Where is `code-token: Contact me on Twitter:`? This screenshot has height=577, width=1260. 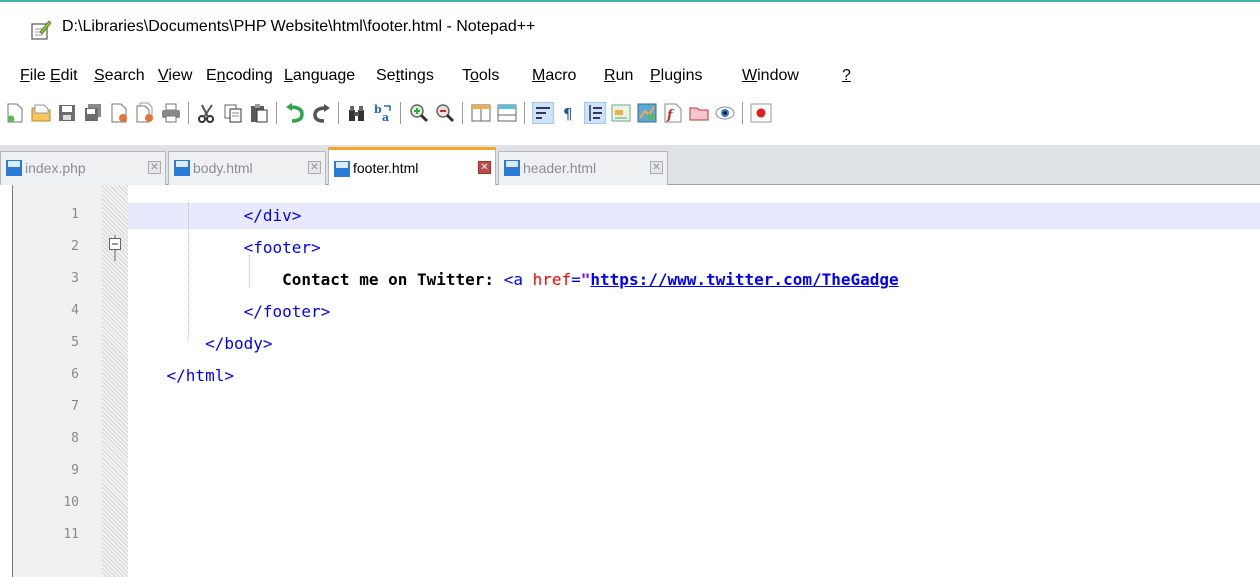 code-token: Contact me on Twitter: is located at coordinates (393, 279).